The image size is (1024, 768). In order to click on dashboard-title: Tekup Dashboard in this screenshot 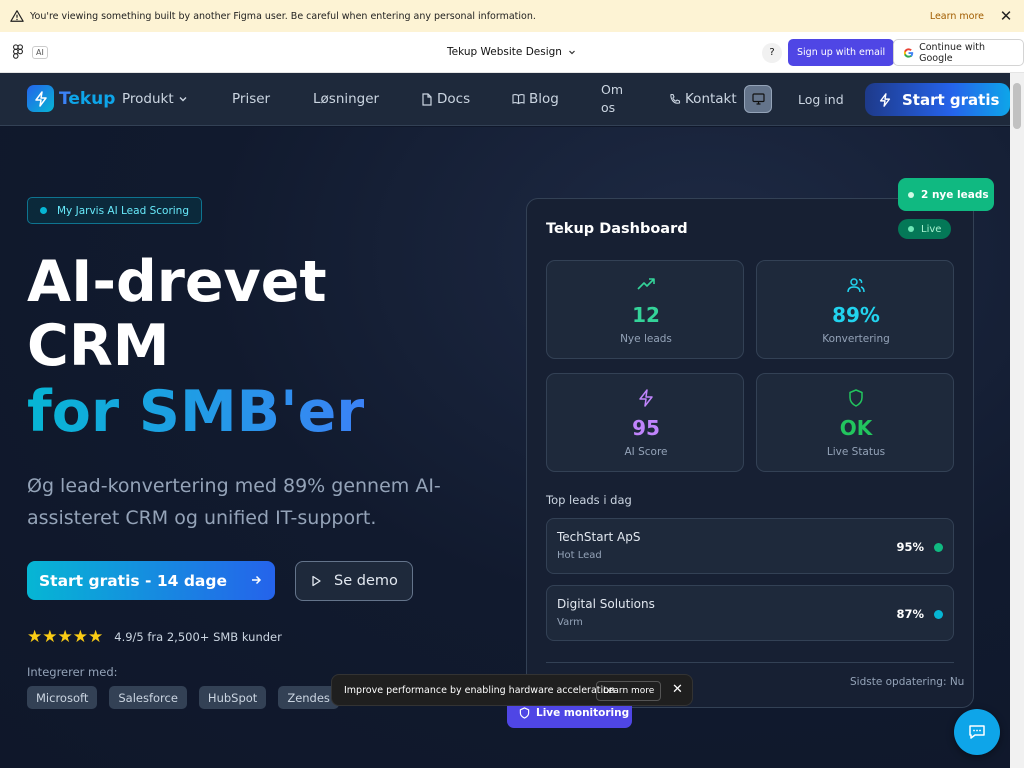, I will do `click(617, 229)`.